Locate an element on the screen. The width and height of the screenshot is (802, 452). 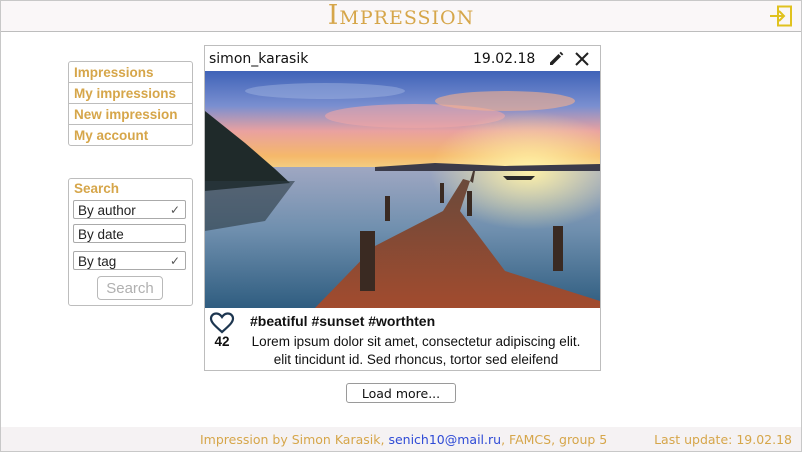
filter-by-author: By author ✓ is located at coordinates (129, 209).